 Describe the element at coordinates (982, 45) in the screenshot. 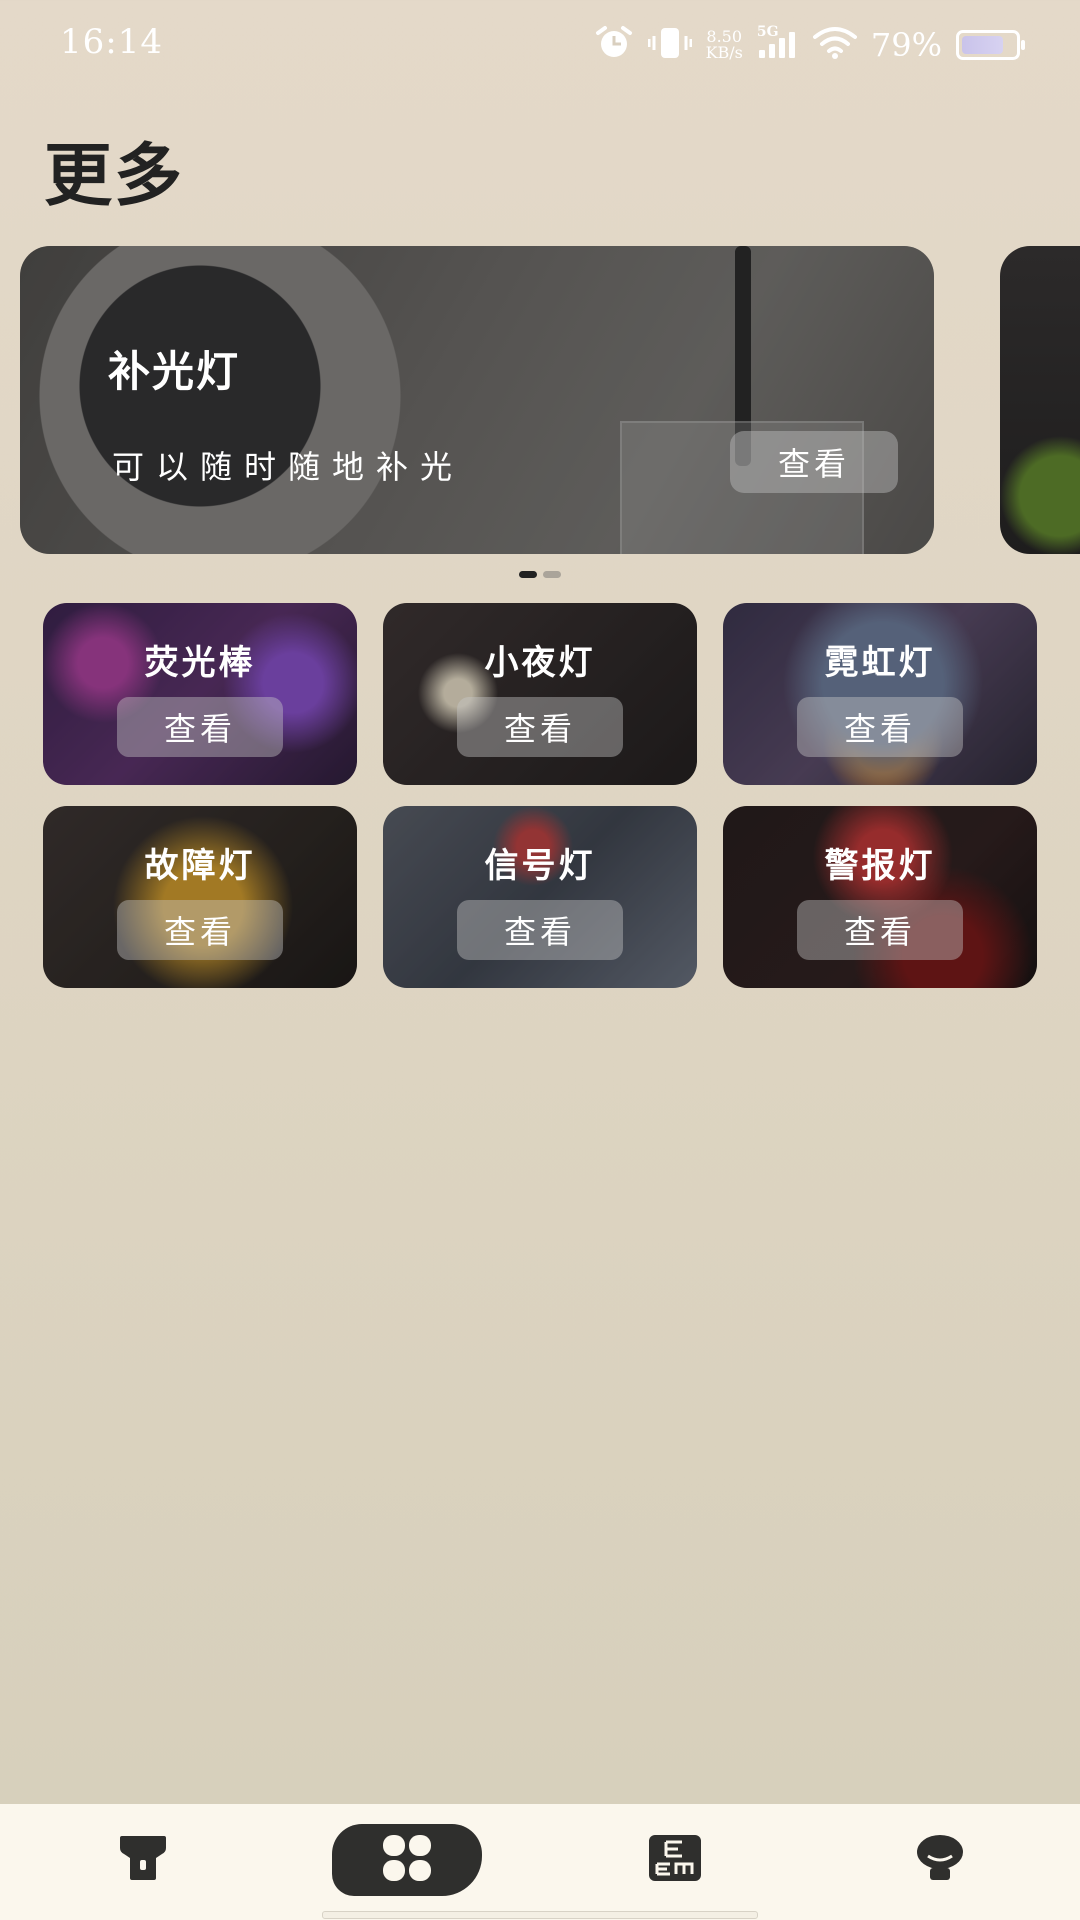

I see `battery-fill` at that location.